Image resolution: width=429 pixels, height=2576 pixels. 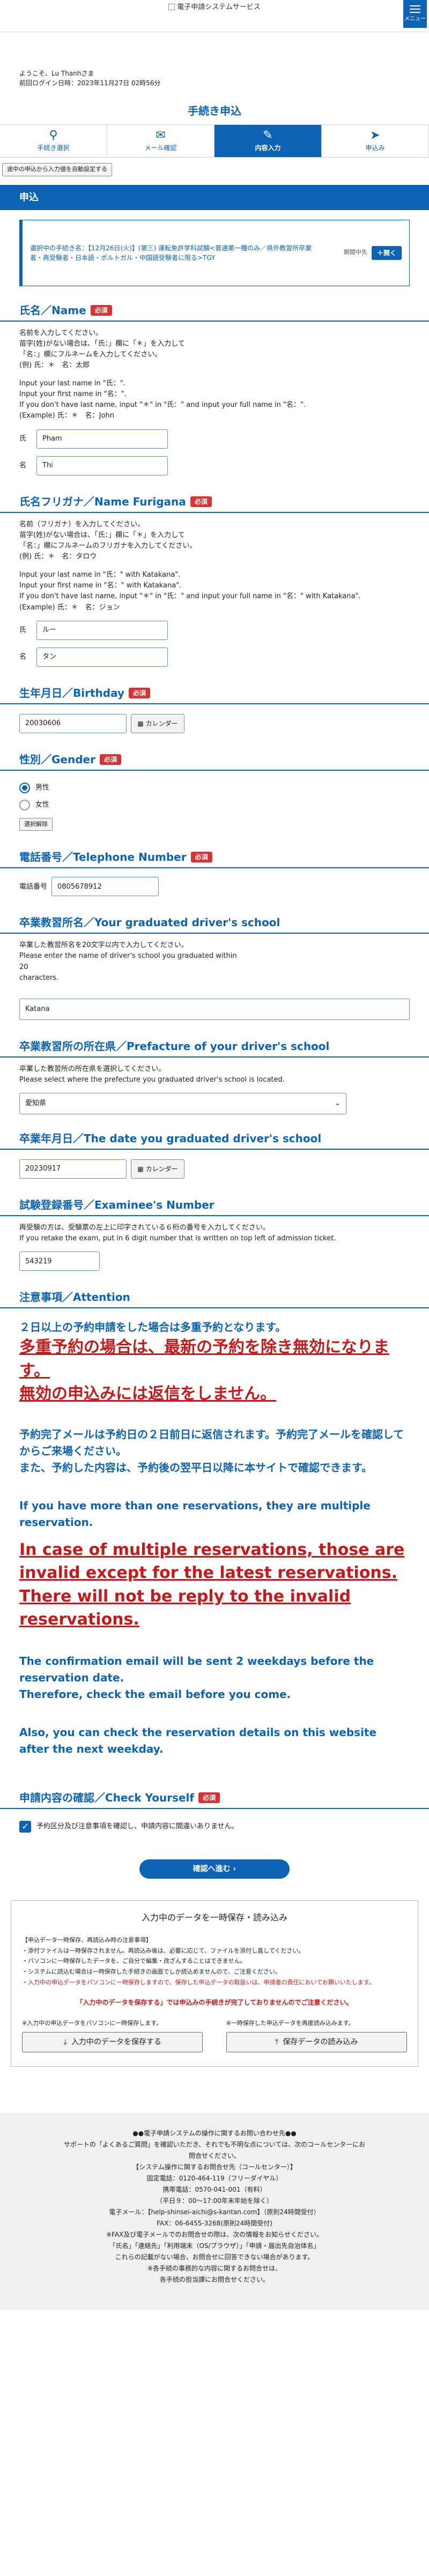 What do you see at coordinates (103, 857) in the screenshot?
I see `field-title-text: 電話番号／Telephone Number` at bounding box center [103, 857].